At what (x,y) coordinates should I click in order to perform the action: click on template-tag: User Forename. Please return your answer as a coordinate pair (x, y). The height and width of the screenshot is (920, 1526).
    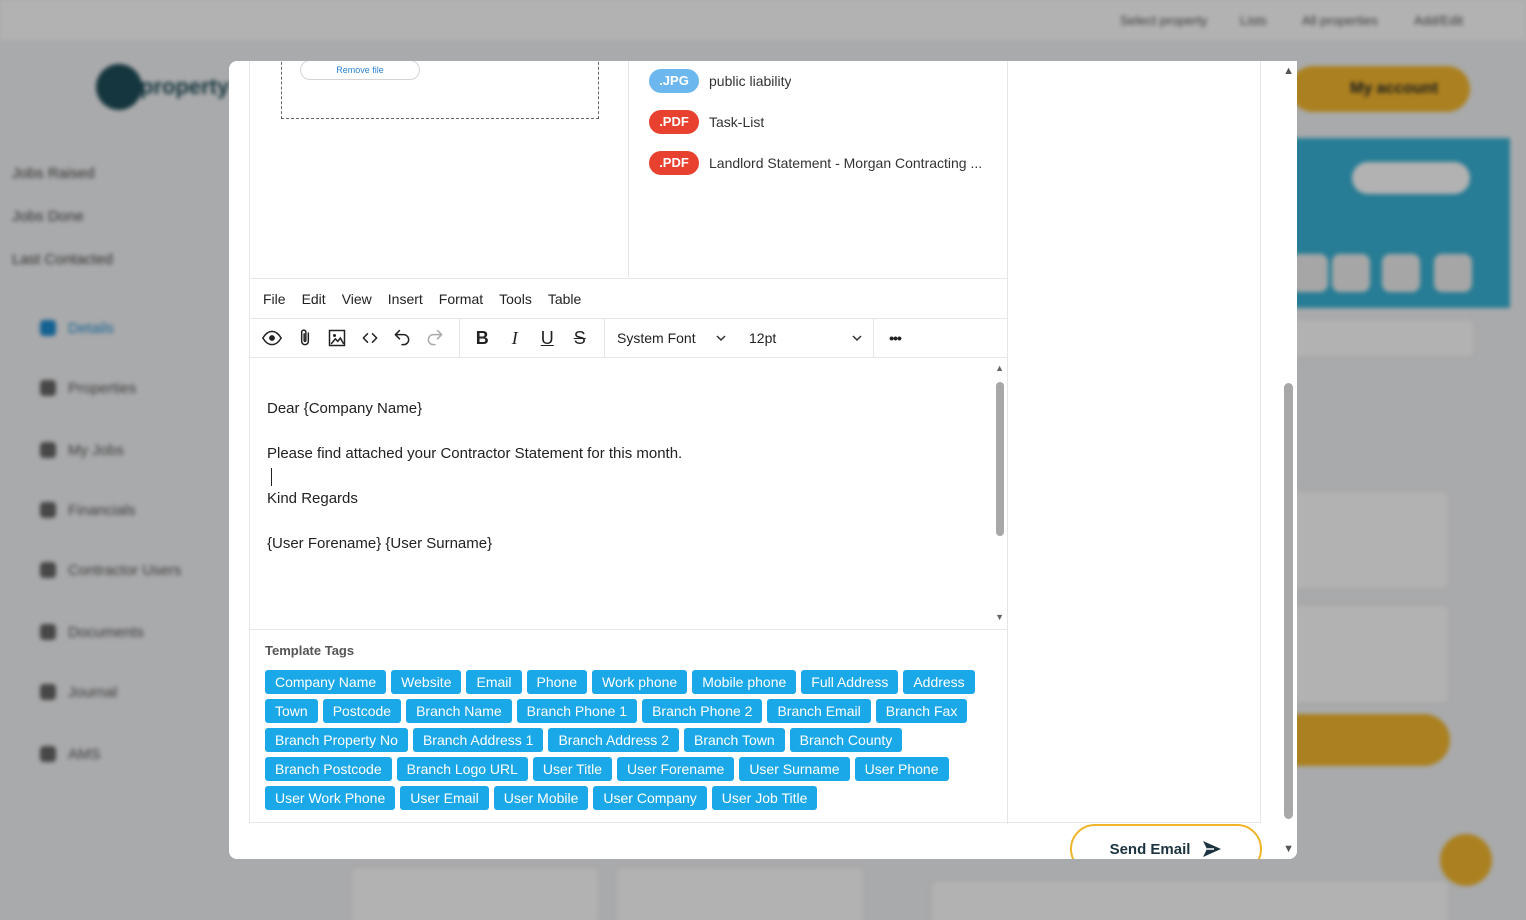
    Looking at the image, I should click on (676, 769).